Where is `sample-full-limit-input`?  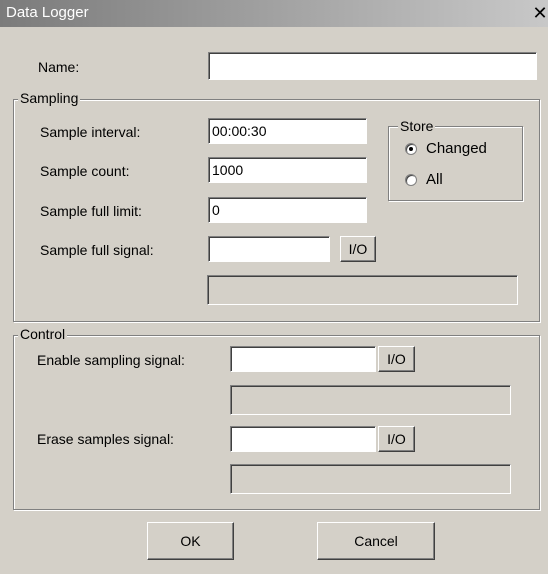
sample-full-limit-input is located at coordinates (287, 210).